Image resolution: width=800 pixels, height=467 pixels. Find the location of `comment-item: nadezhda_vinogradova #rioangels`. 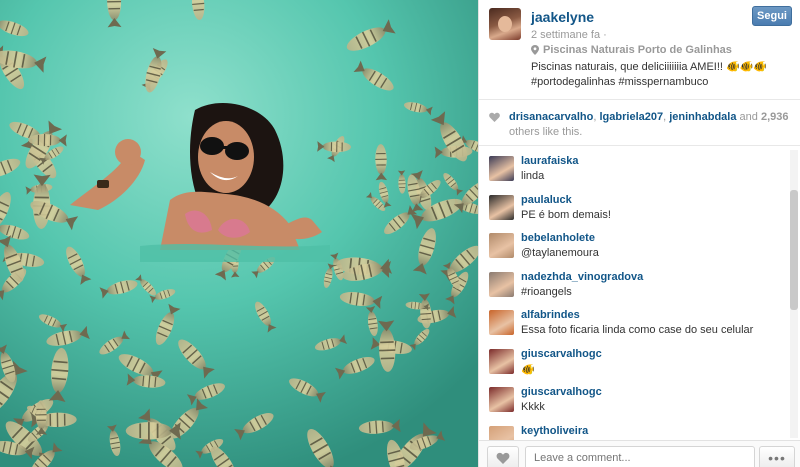

comment-item: nadezhda_vinogradova #rioangels is located at coordinates (639, 282).